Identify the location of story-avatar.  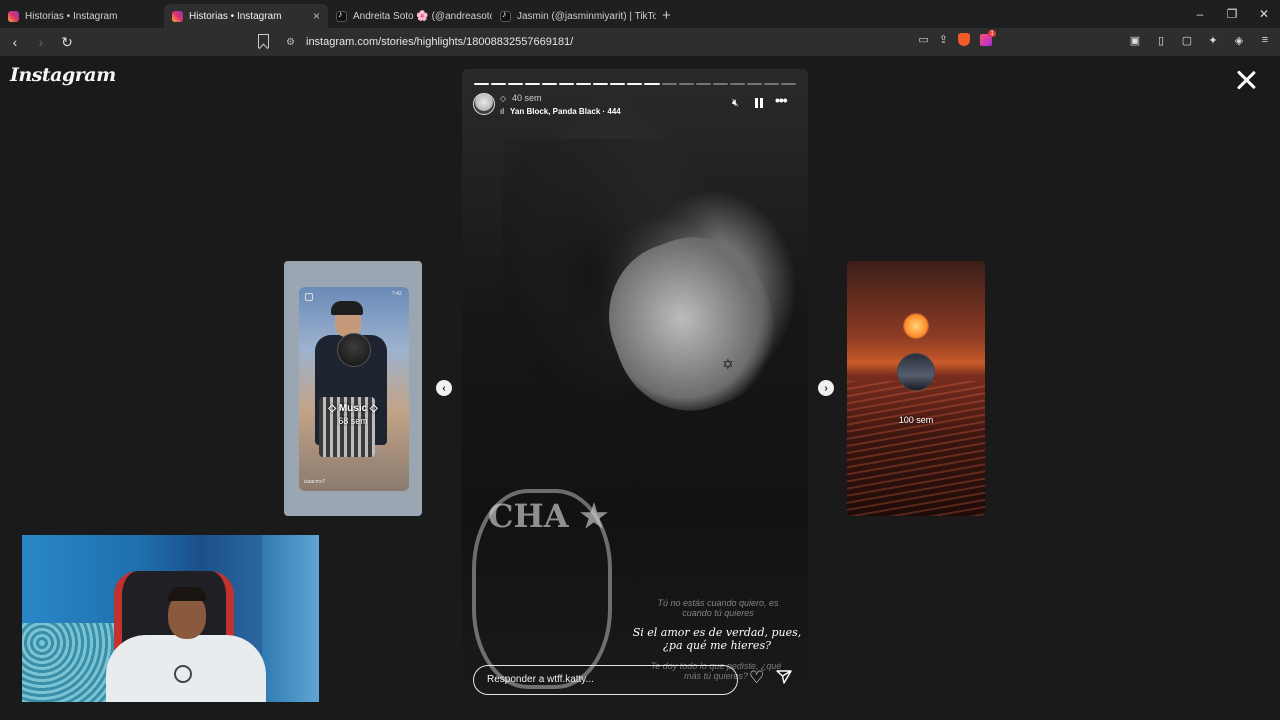
(484, 104).